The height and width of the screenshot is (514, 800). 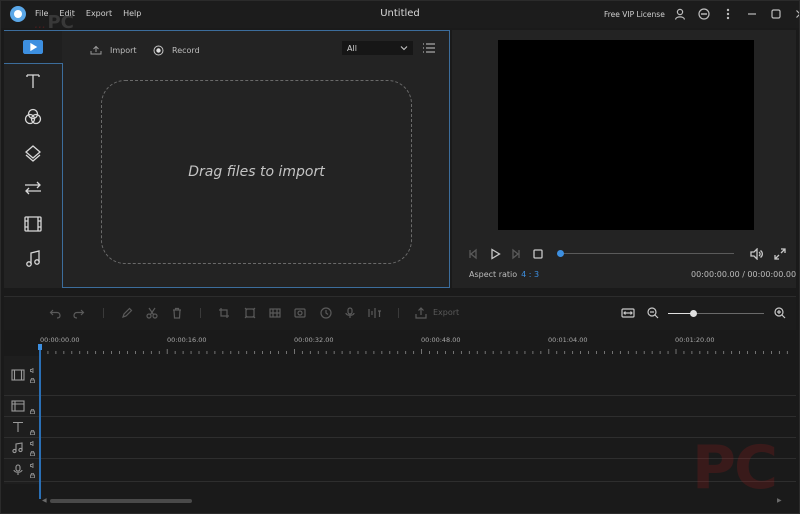 What do you see at coordinates (121, 501) in the screenshot?
I see `timeline-scrollbar` at bounding box center [121, 501].